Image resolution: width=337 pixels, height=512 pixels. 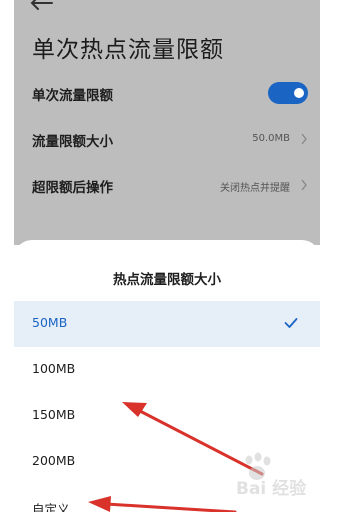 I want to click on row-label: 流量限额大小, so click(x=72, y=142).